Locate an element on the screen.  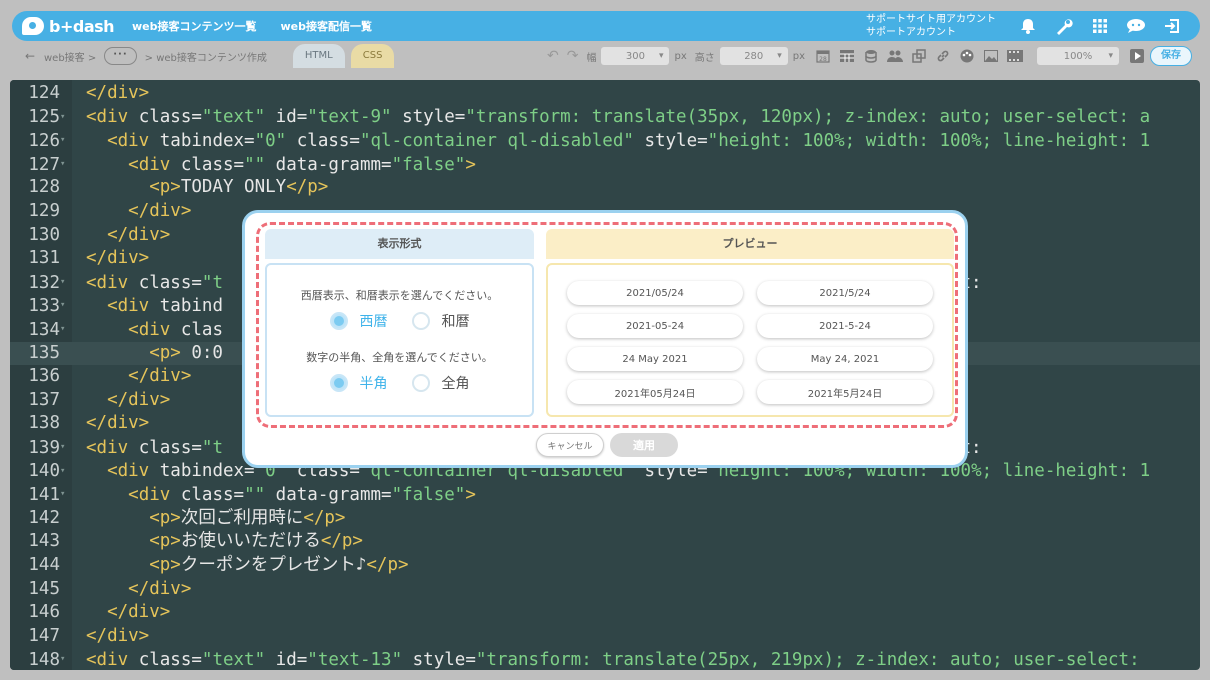
width-select: 300 ▾ is located at coordinates (635, 56).